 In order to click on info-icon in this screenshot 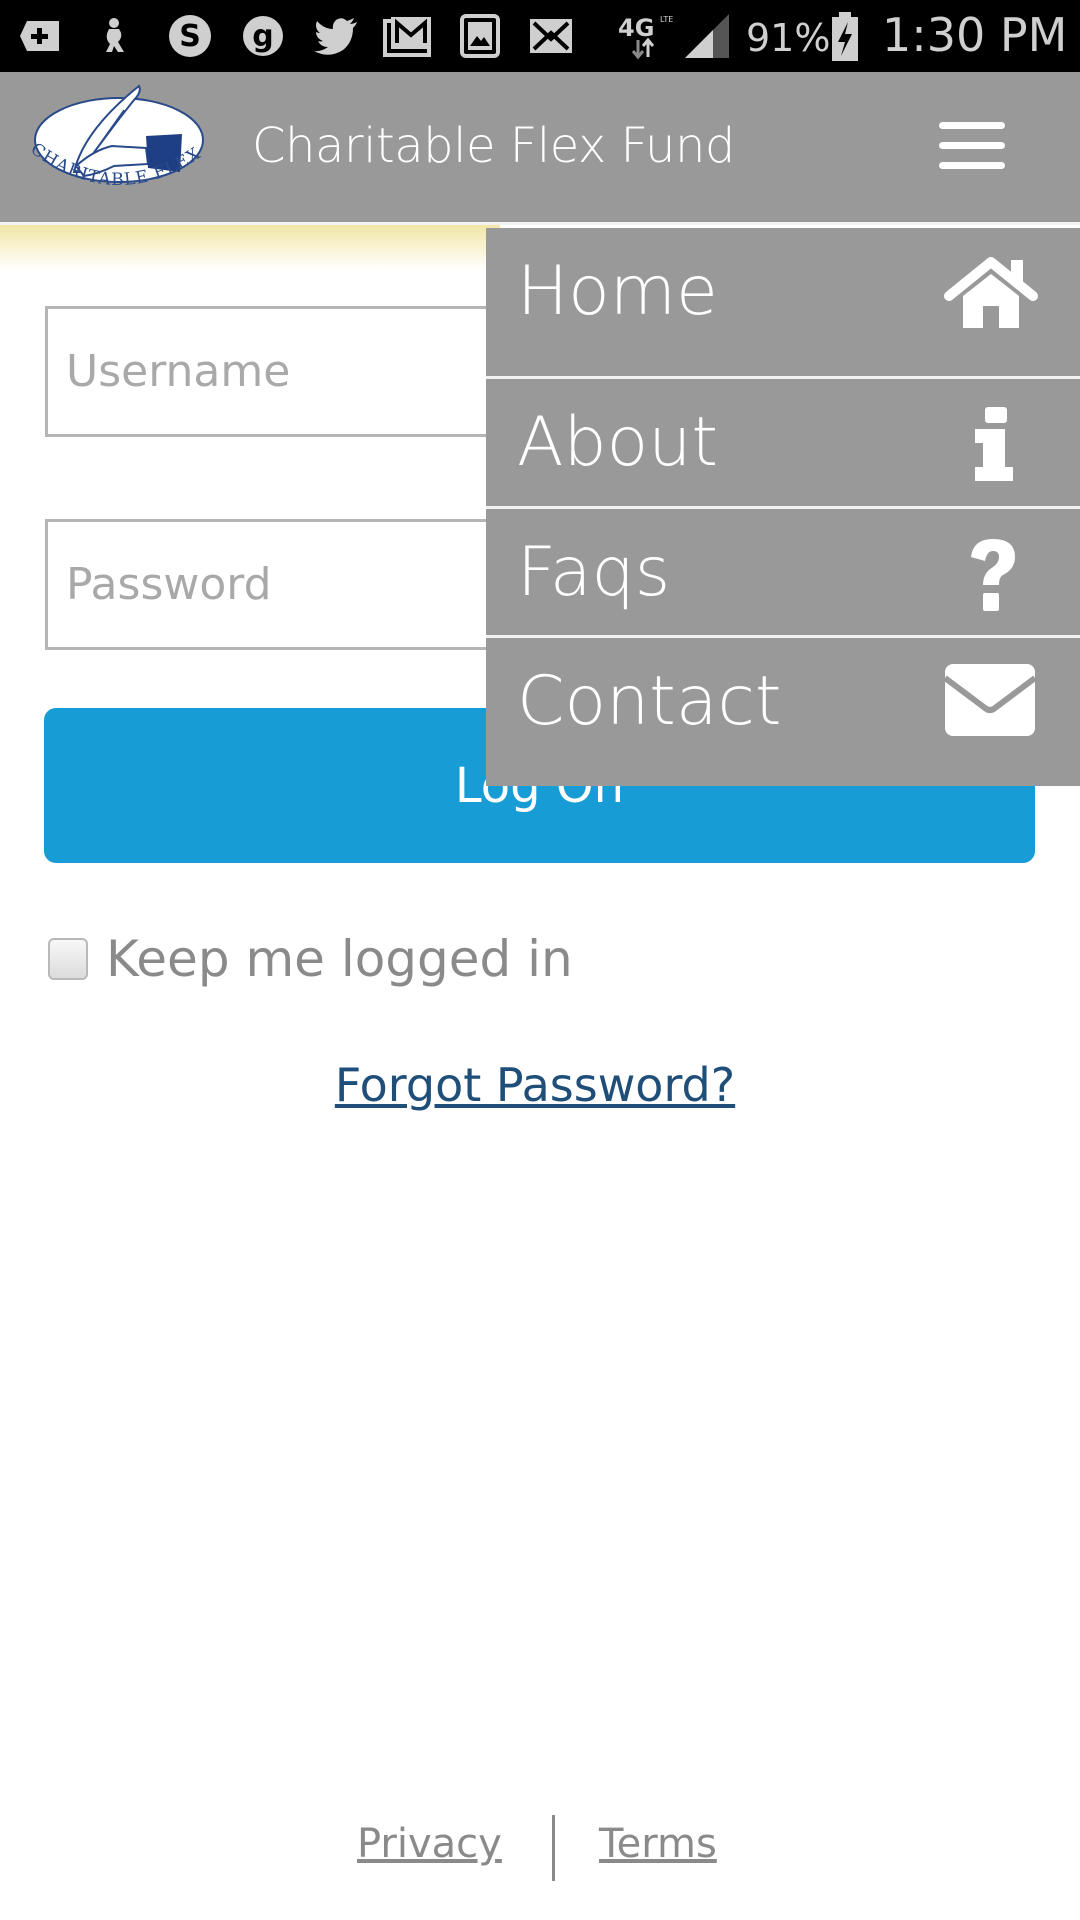, I will do `click(991, 444)`.